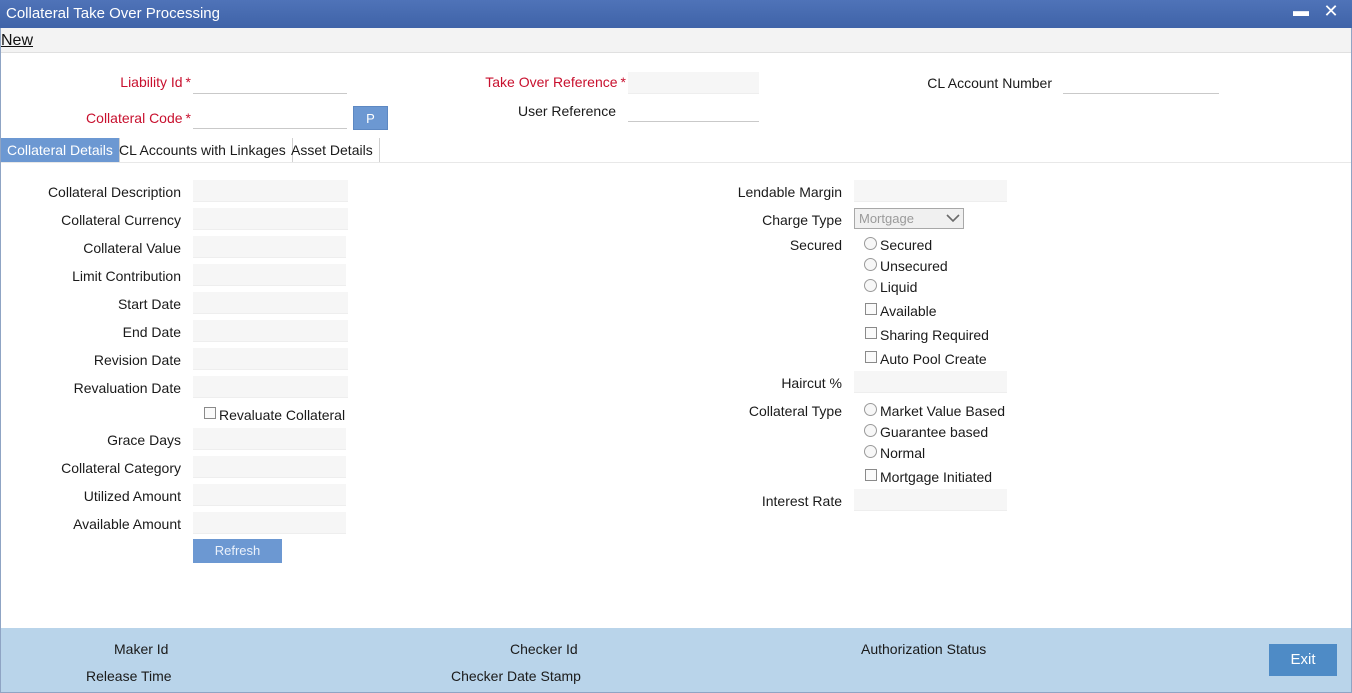 Image resolution: width=1352 pixels, height=693 pixels. I want to click on auto-pool-create-label: Auto Pool Create, so click(933, 359).